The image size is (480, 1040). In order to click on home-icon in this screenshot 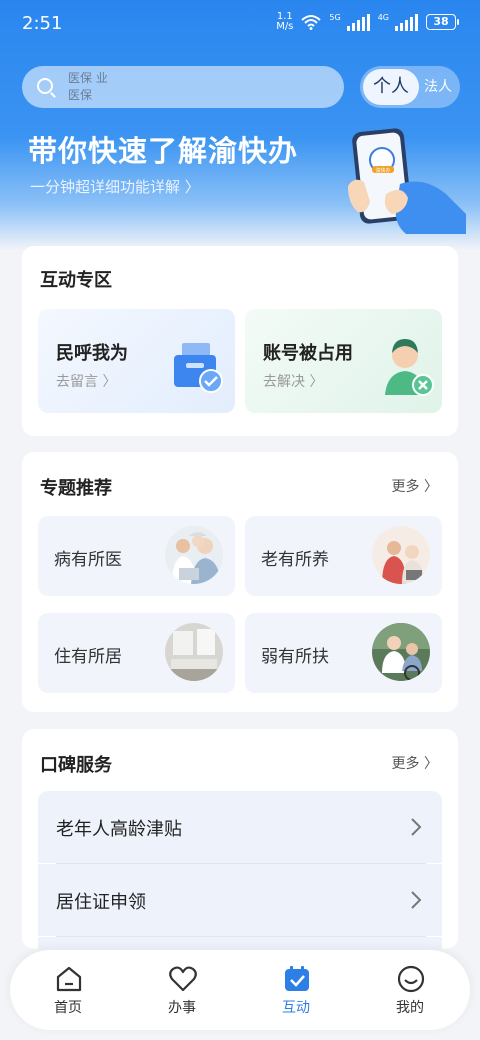, I will do `click(69, 979)`.